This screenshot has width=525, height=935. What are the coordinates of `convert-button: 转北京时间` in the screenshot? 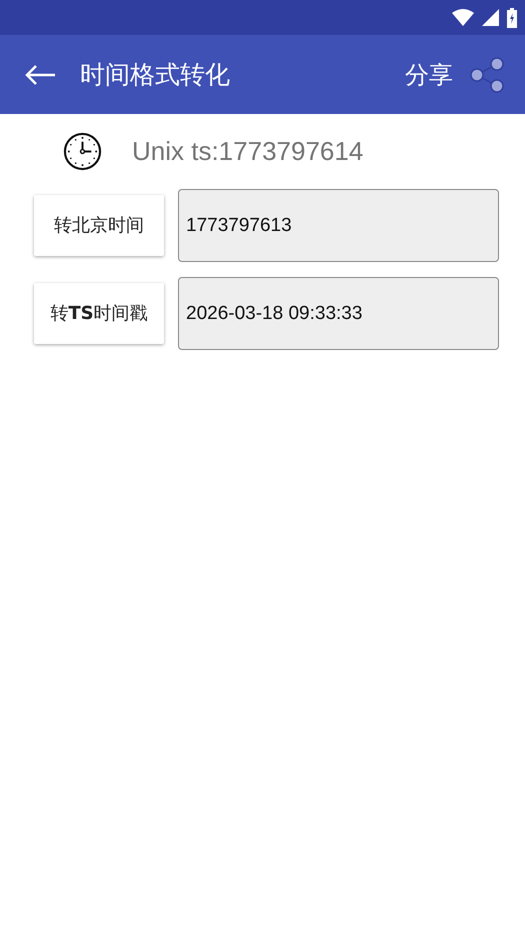 It's located at (99, 225).